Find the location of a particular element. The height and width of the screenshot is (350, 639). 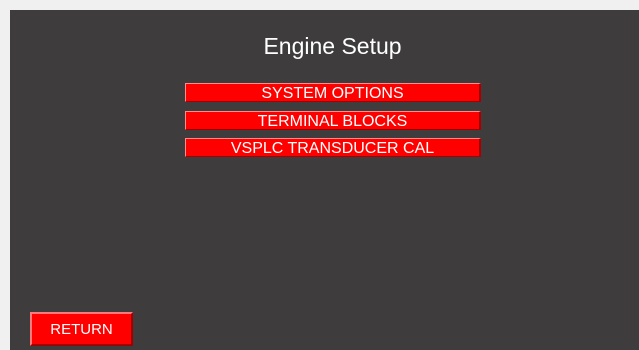

system-options-button: SYSTEM OPTIONS is located at coordinates (333, 92).